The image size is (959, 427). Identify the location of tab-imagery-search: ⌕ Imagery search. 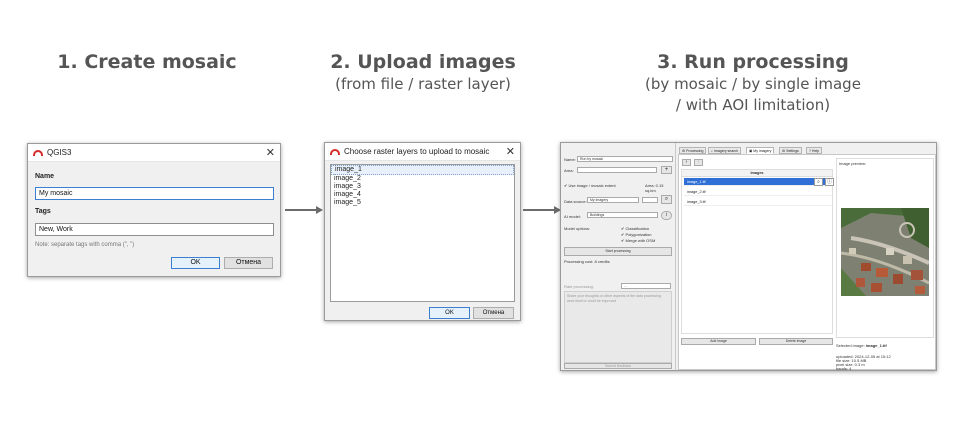
(725, 150).